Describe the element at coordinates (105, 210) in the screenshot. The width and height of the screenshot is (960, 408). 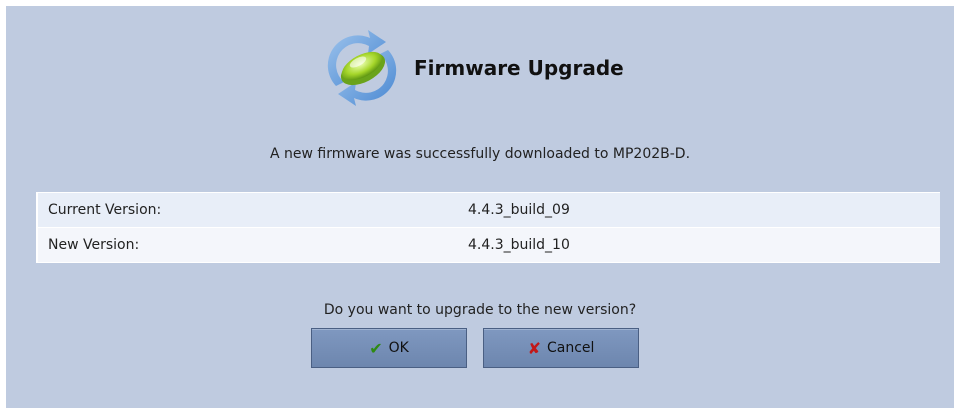
I see `current-version-label: Current Version:` at that location.